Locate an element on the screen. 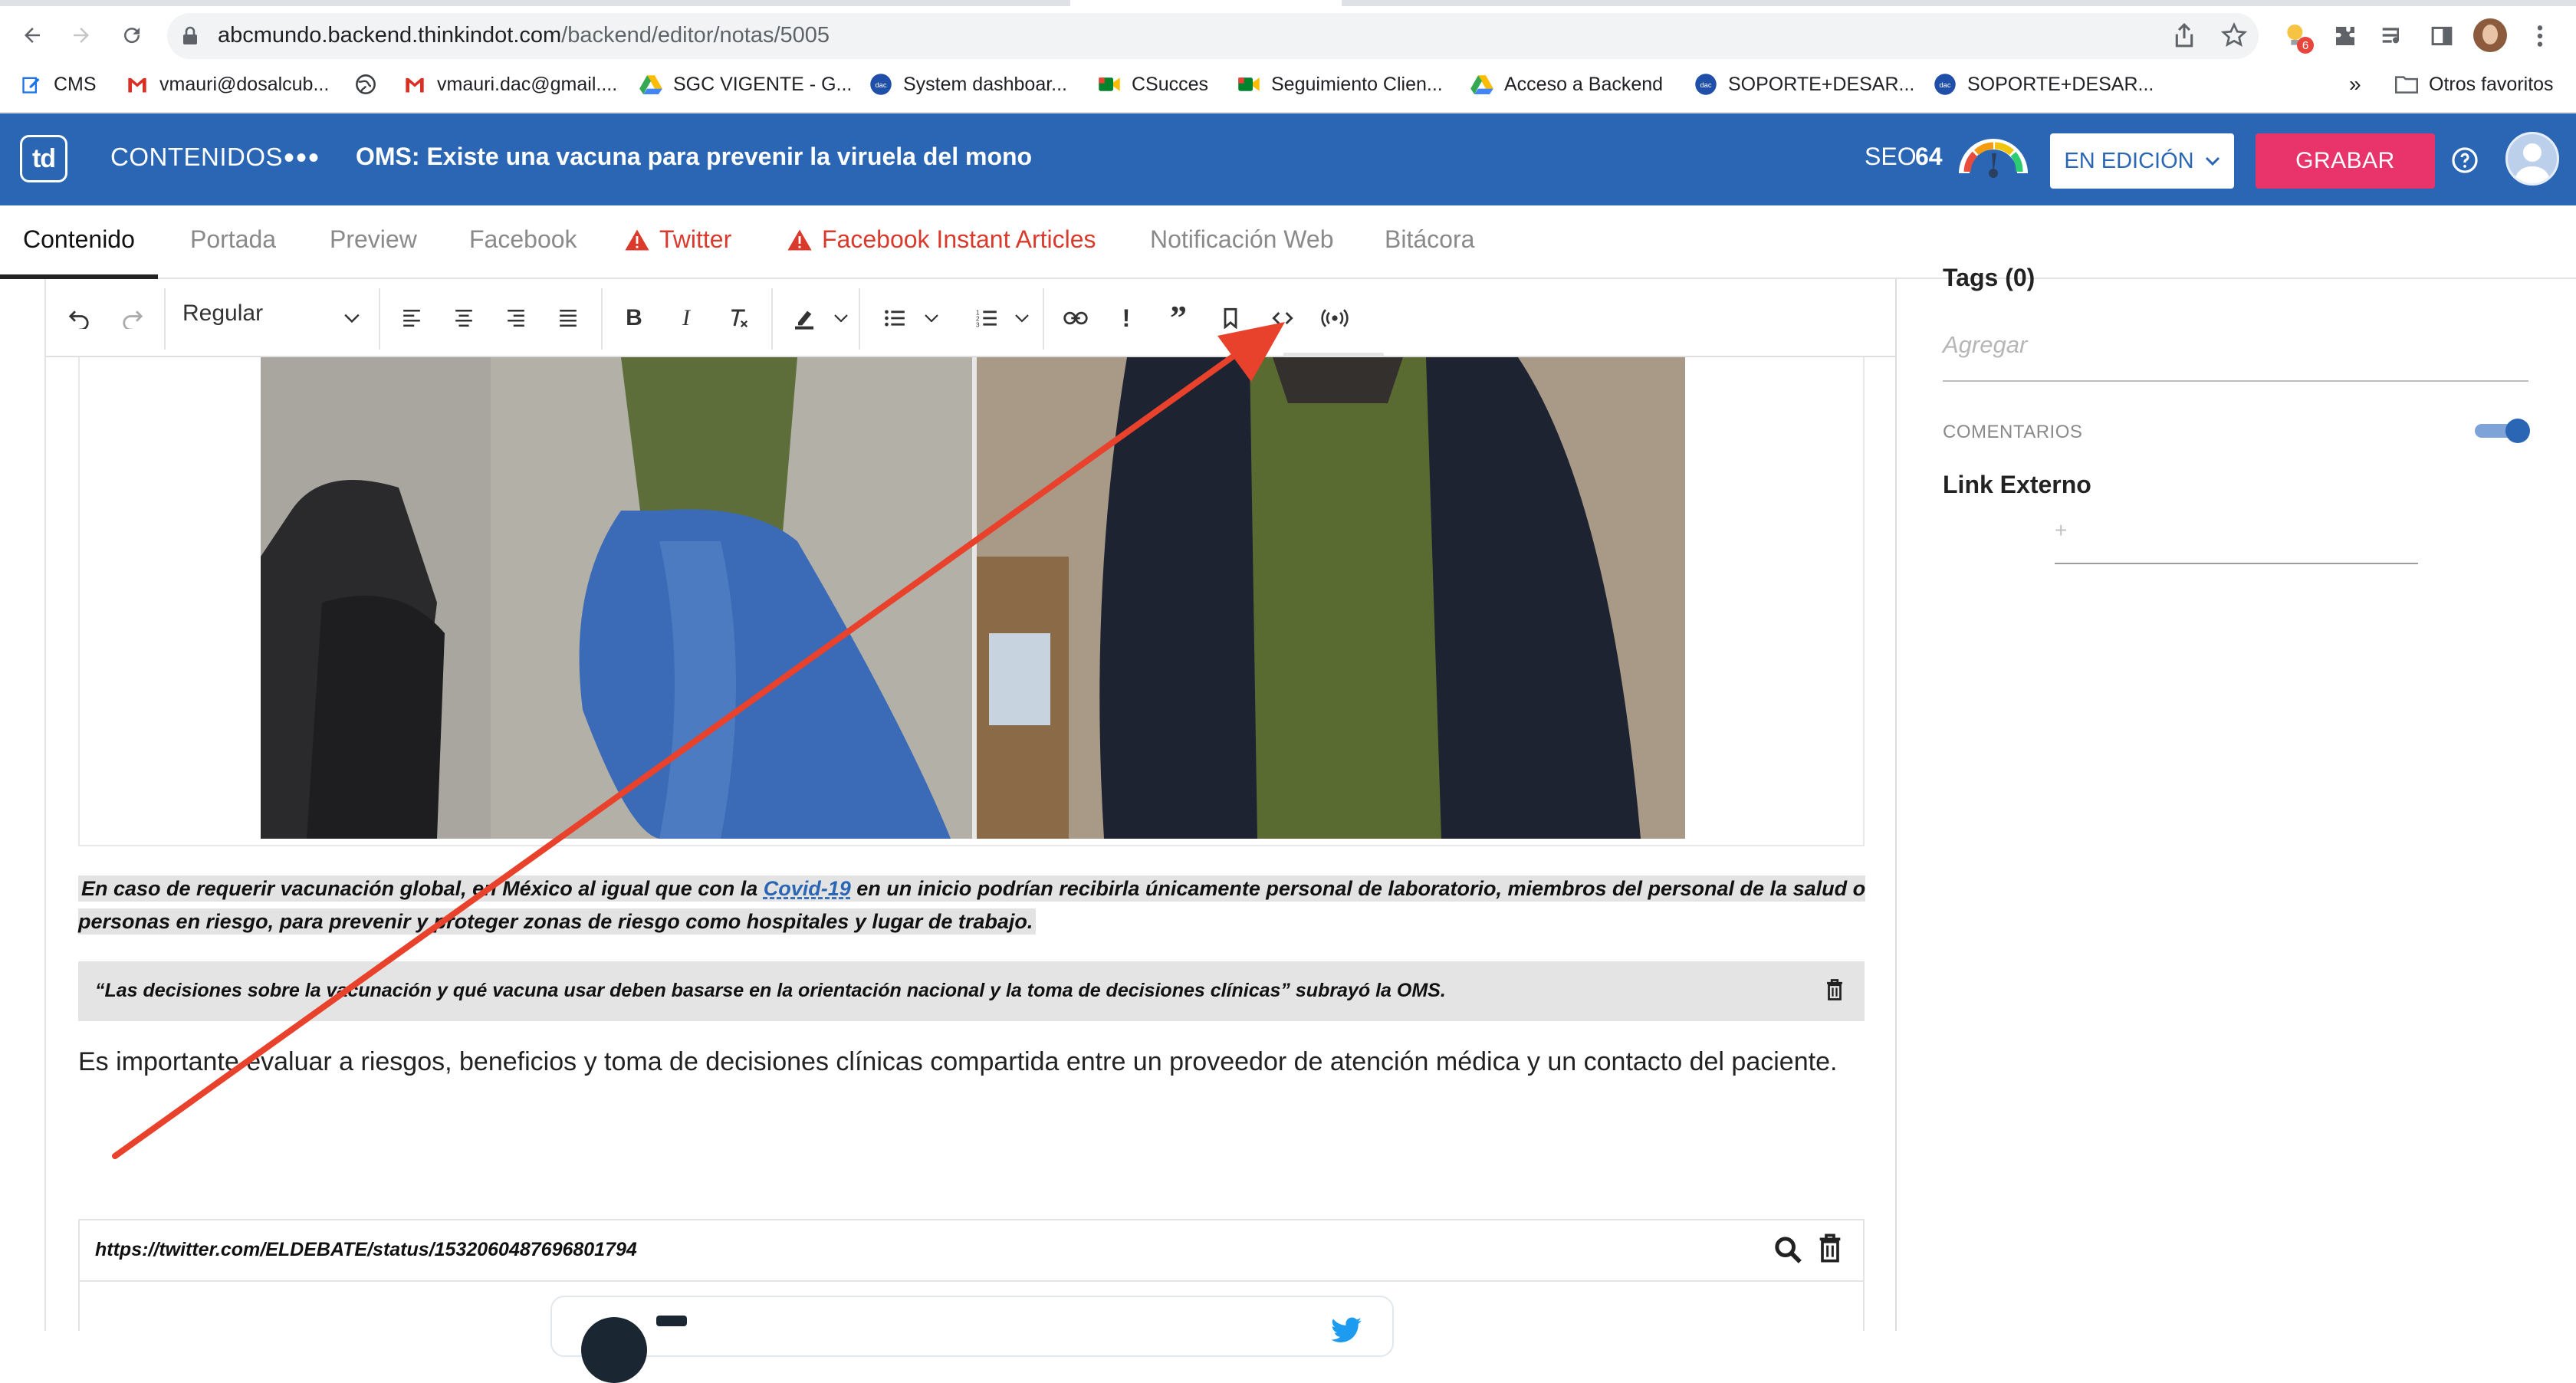 This screenshot has width=2576, height=1383. align-center-icon is located at coordinates (464, 318).